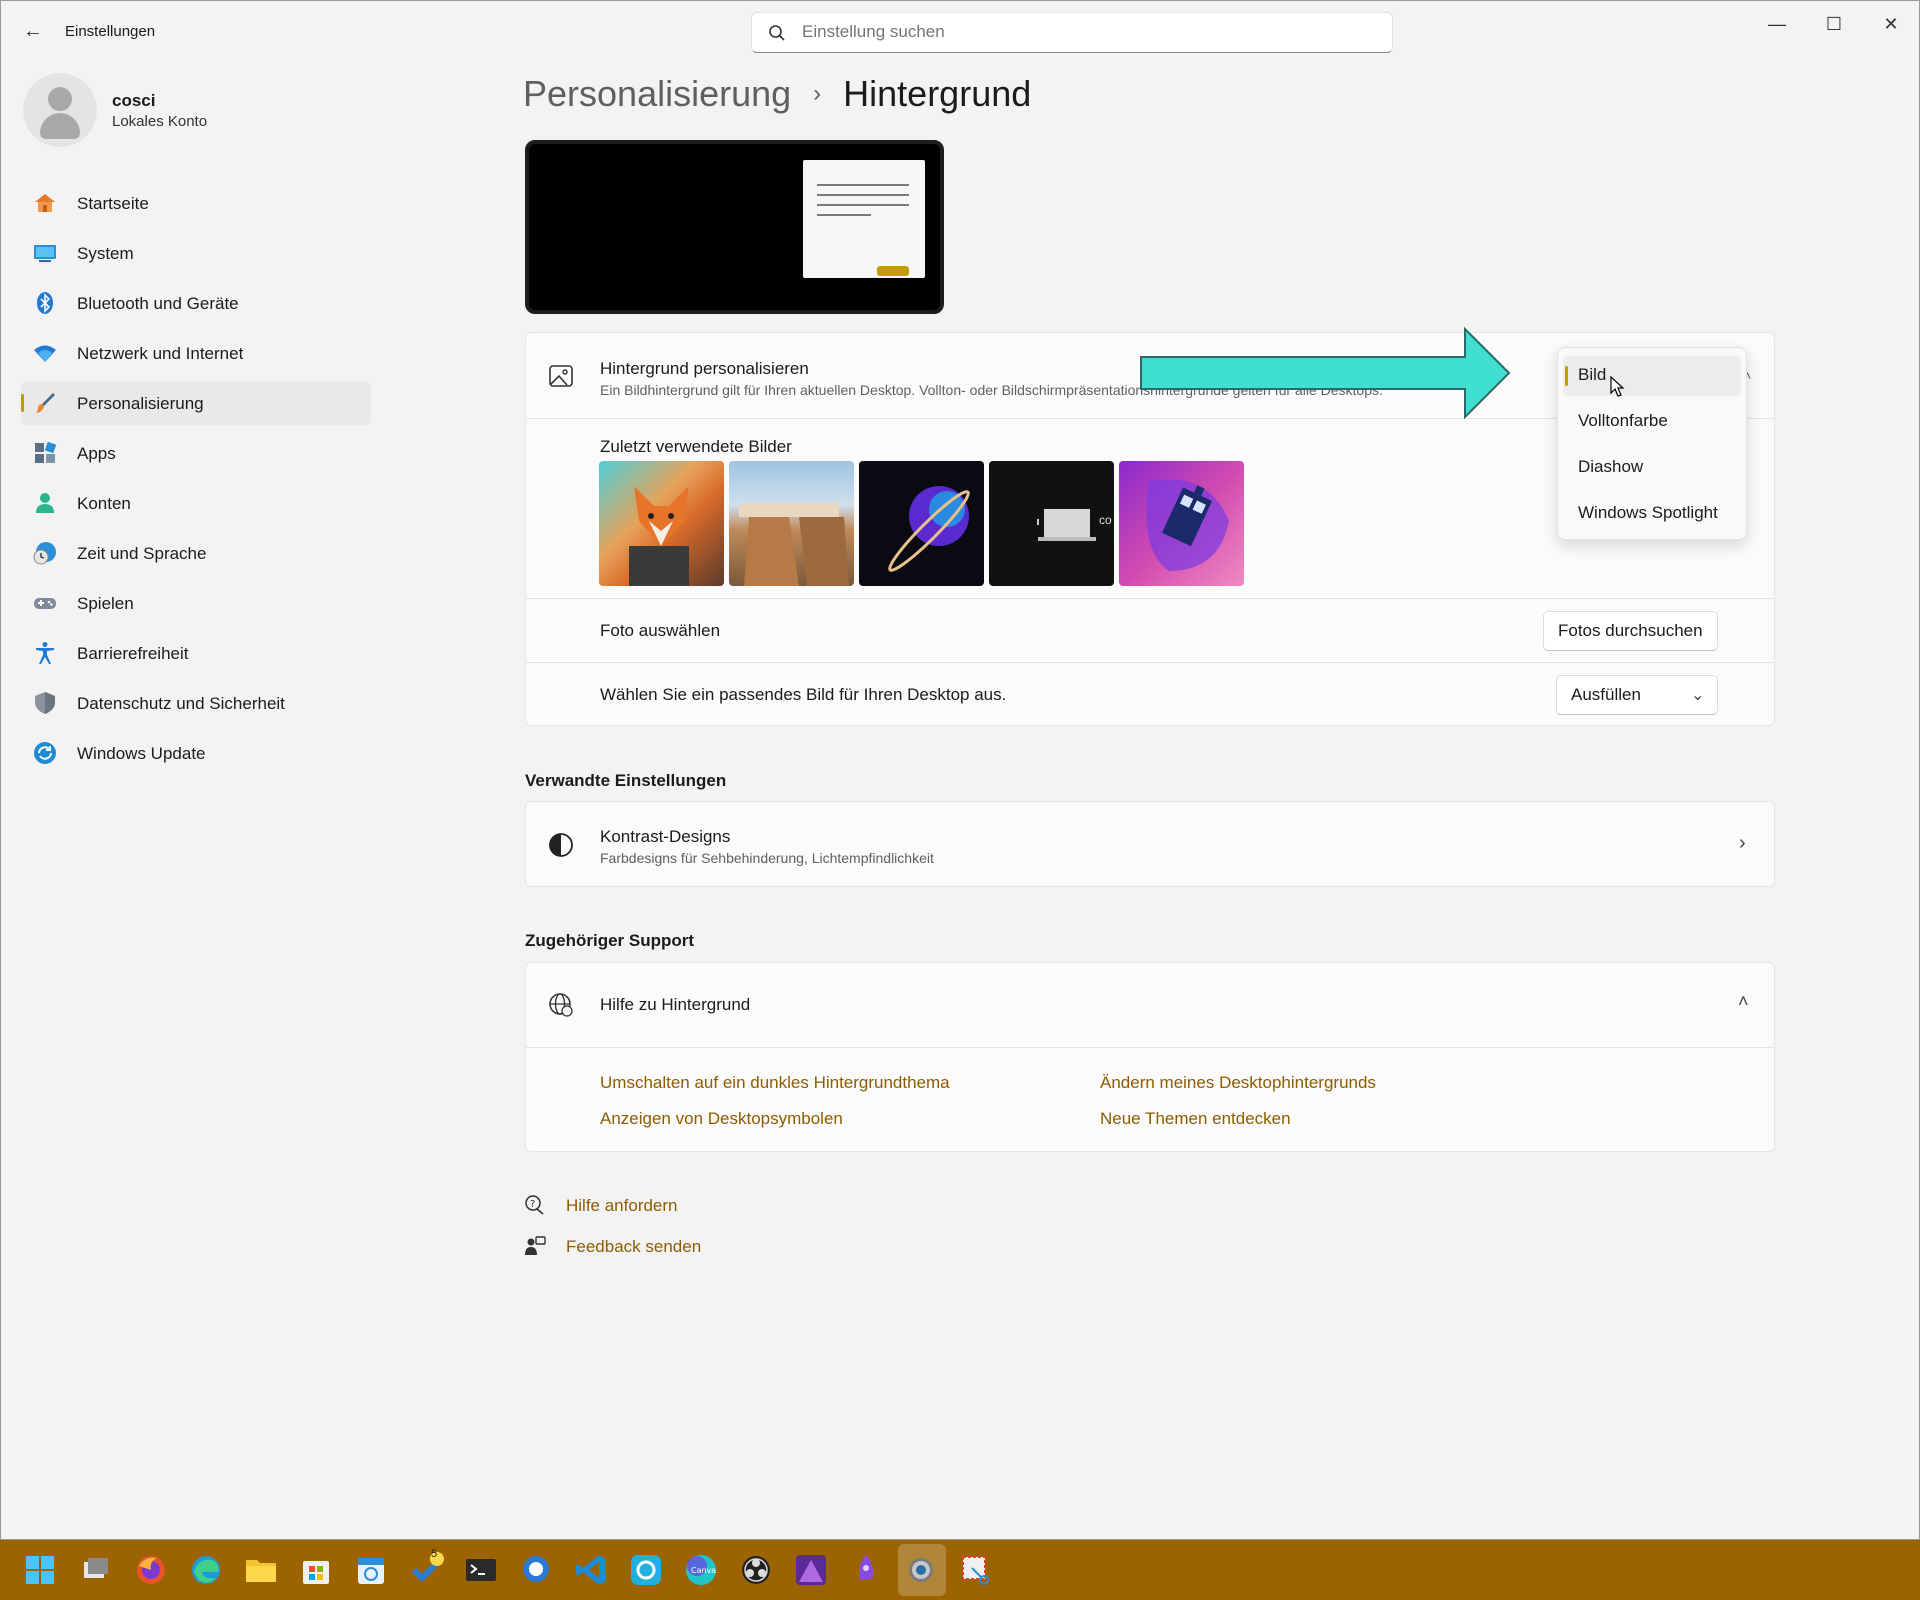 Image resolution: width=1920 pixels, height=1600 pixels. Describe the element at coordinates (196, 203) in the screenshot. I see `sidebar-item-startseite: Startseite` at that location.